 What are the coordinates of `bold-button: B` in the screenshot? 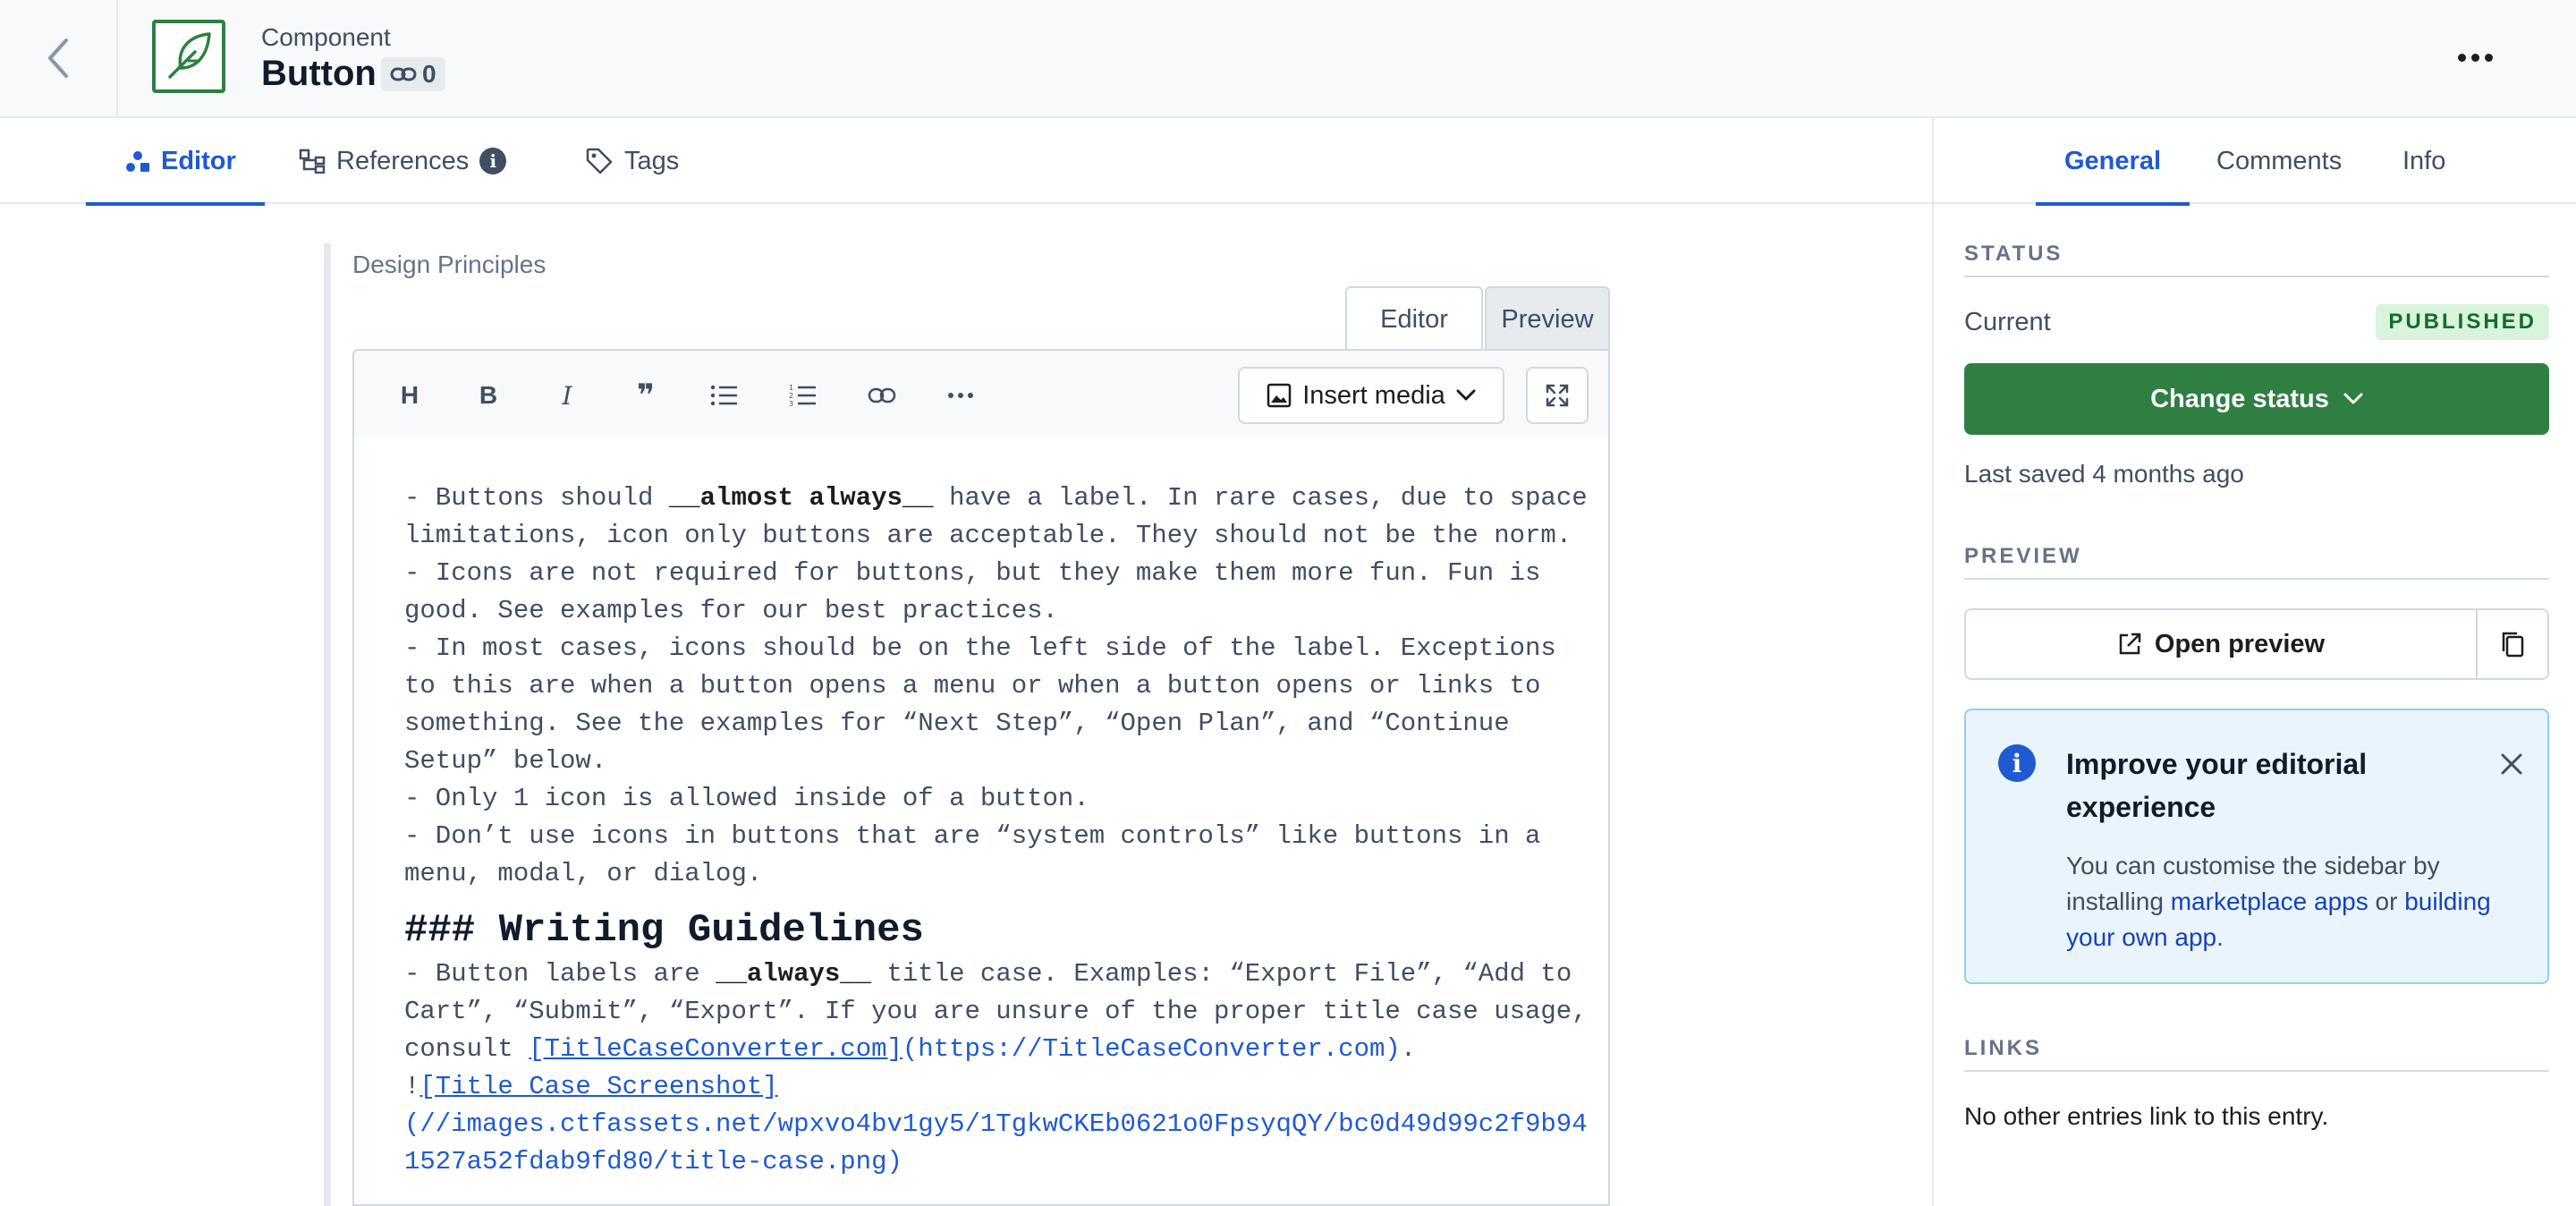 It's located at (488, 395).